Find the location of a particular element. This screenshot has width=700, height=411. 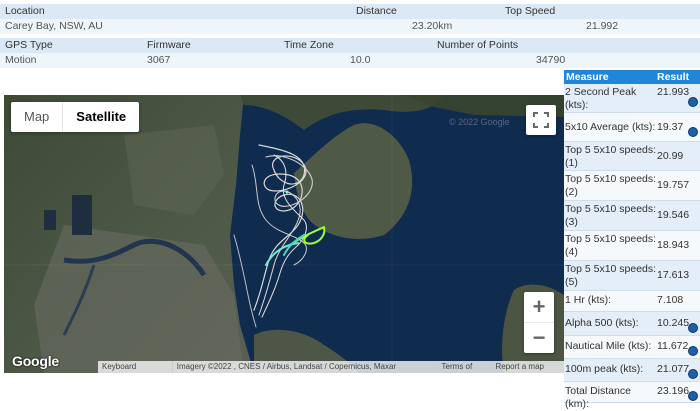

report-map-error-link: Report a map error is located at coordinates (527, 367).